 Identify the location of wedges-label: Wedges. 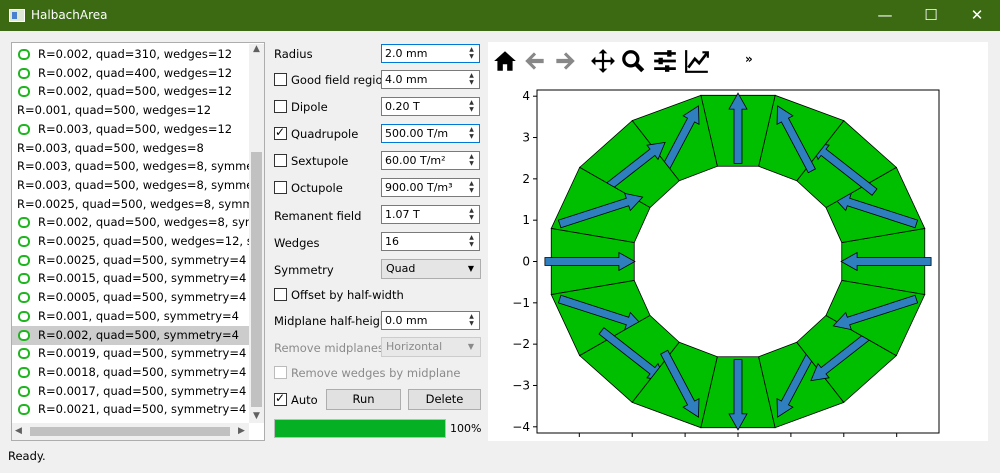
(297, 243).